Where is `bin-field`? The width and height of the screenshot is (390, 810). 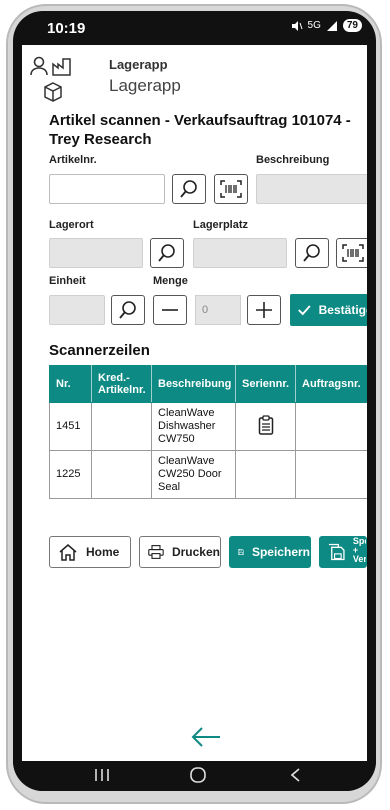 bin-field is located at coordinates (240, 253).